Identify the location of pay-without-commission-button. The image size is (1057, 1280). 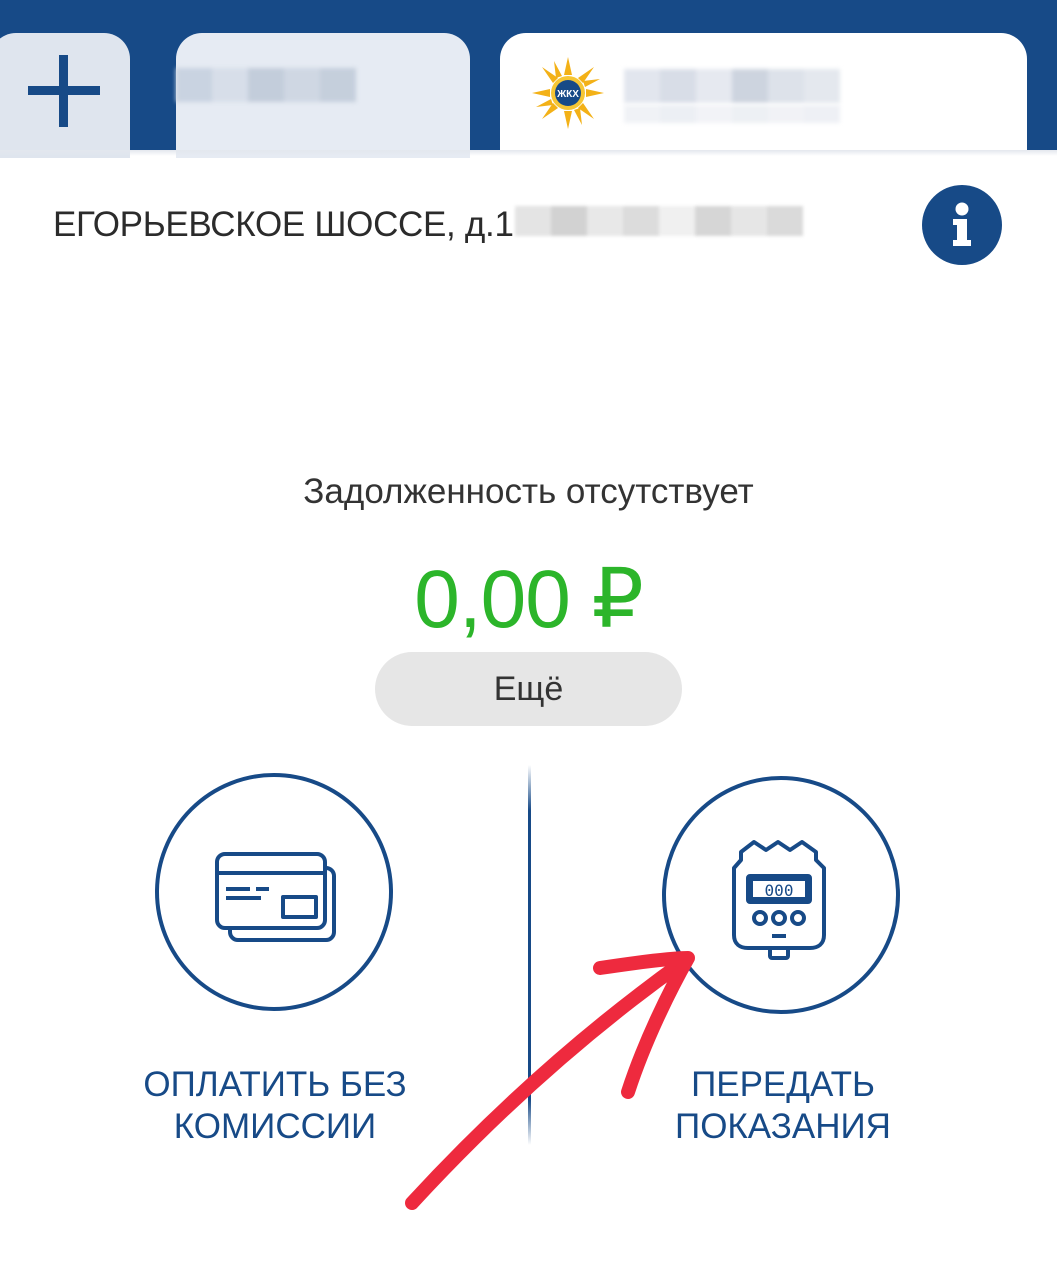
(274, 892).